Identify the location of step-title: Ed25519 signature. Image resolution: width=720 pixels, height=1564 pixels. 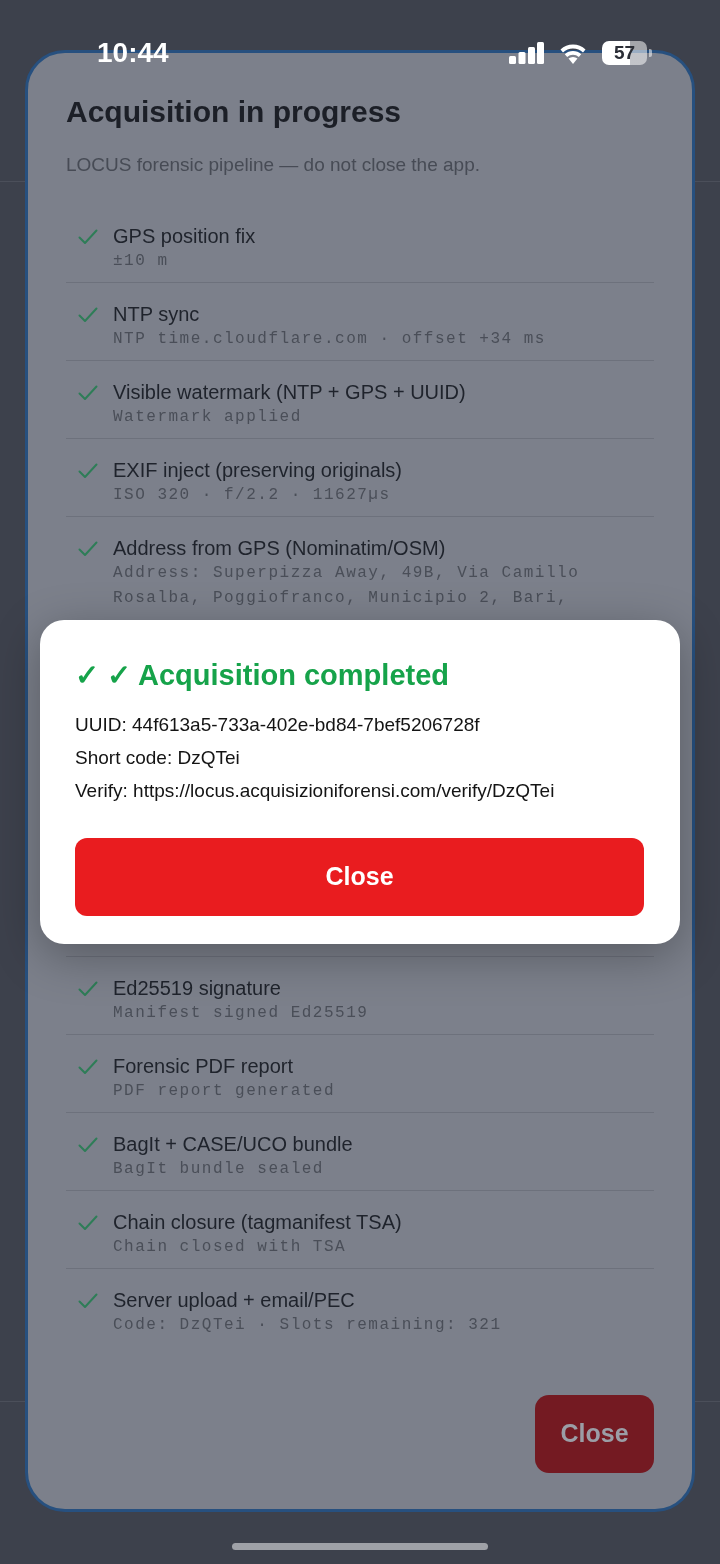
(197, 988).